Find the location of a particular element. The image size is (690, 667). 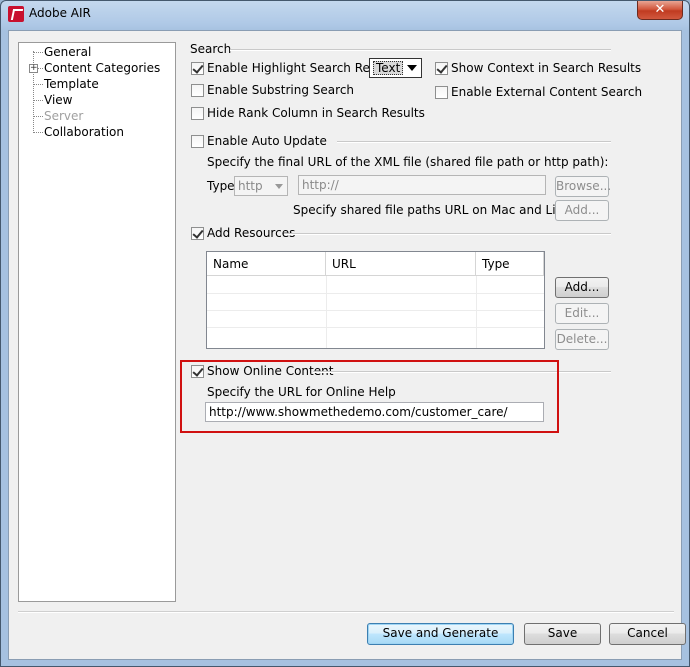

highlight-mode-select: Text is located at coordinates (395, 68).